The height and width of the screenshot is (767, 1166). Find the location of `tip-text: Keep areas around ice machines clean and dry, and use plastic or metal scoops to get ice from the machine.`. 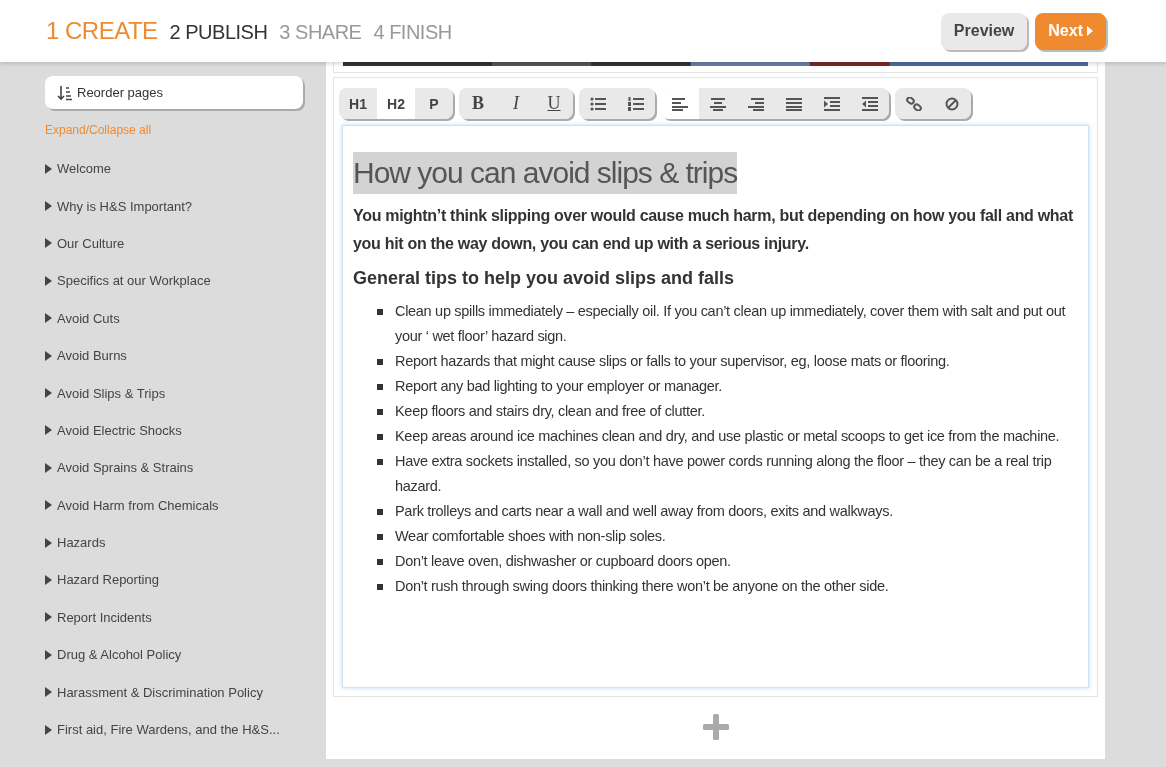

tip-text: Keep areas around ice machines clean and dry, and use plastic or metal scoops to get ice from the machine. is located at coordinates (727, 436).